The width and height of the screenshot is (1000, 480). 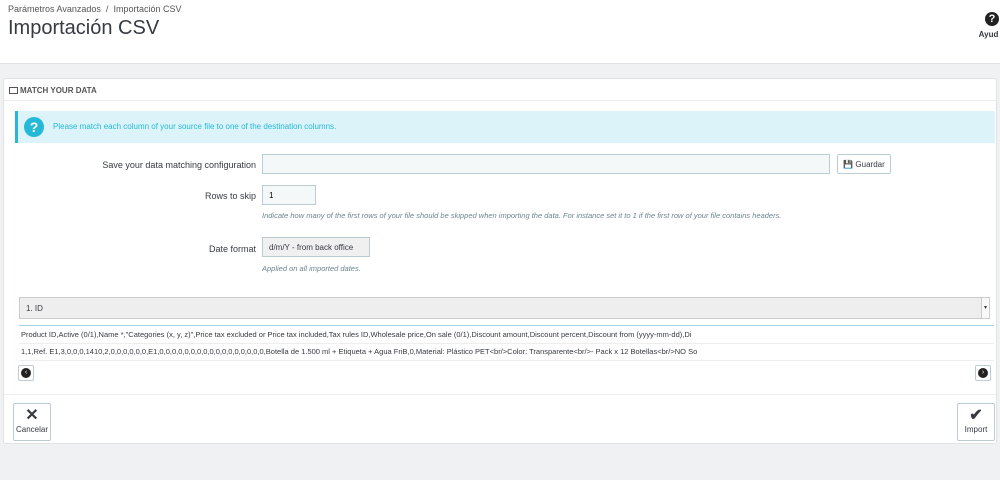 What do you see at coordinates (230, 196) in the screenshot?
I see `rows-to-skip-label: Rows to skip` at bounding box center [230, 196].